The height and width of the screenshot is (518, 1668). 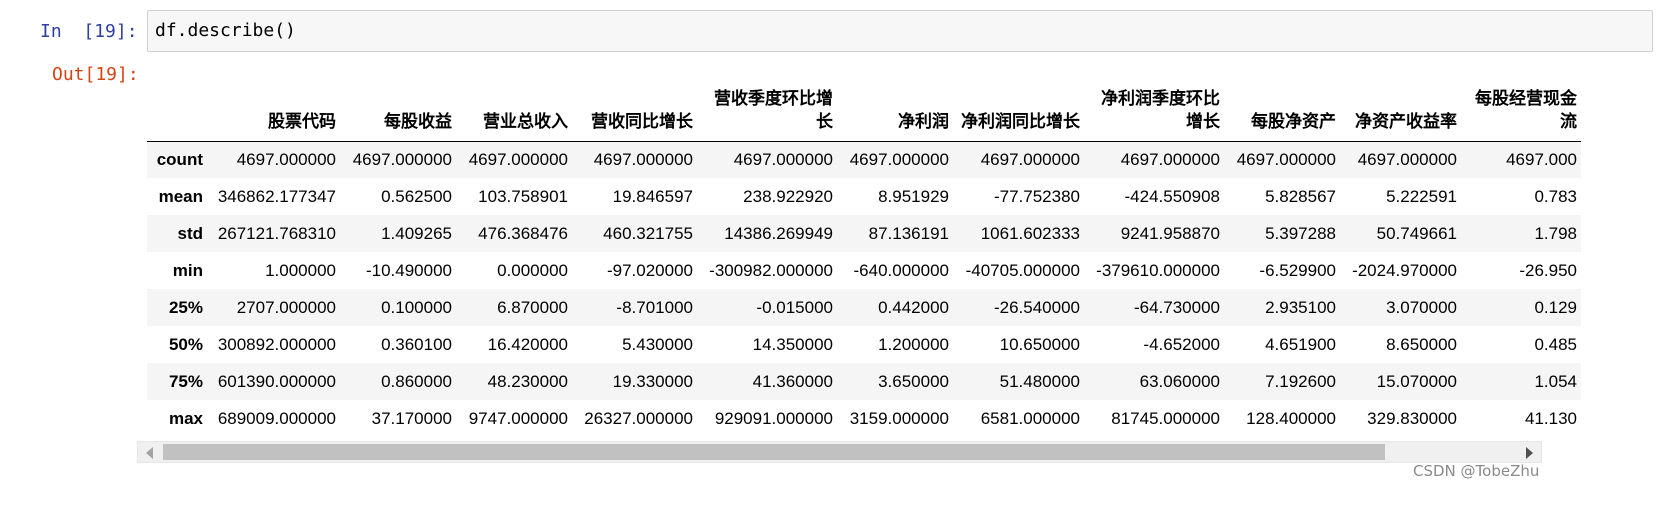 What do you see at coordinates (1551, 418) in the screenshot?
I see `table-cell: 41.130` at bounding box center [1551, 418].